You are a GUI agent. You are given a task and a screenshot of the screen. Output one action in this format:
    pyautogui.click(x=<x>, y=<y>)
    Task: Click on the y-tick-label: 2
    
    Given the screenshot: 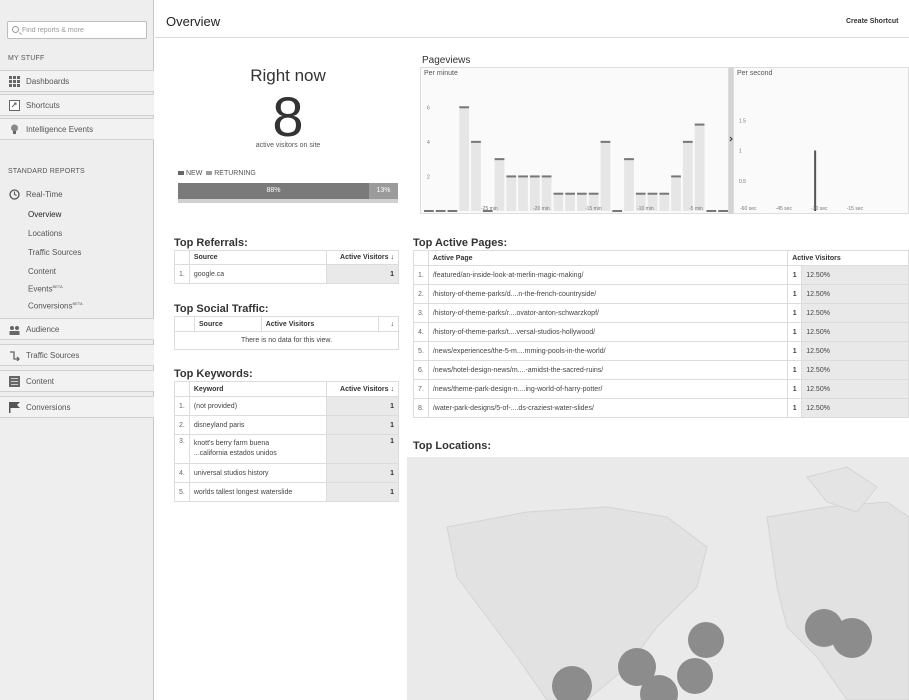 What is the action you would take?
    pyautogui.click(x=428, y=177)
    